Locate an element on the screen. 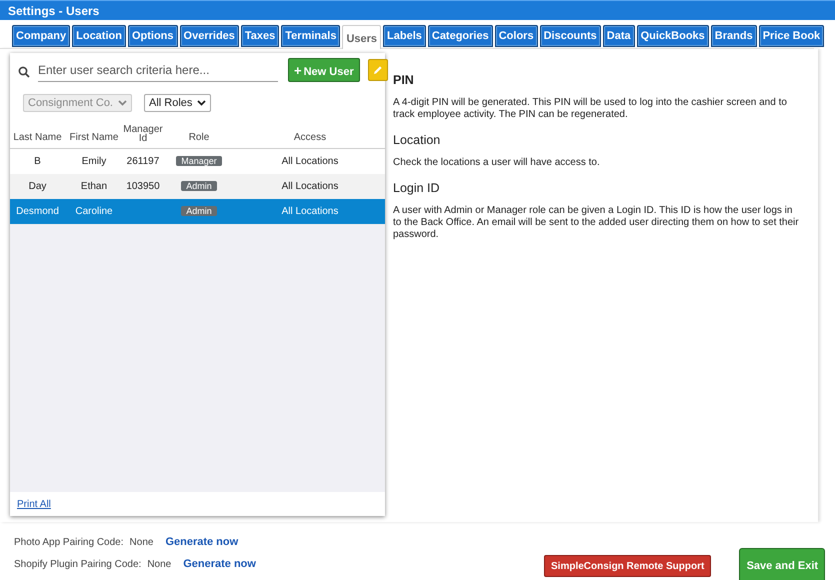 The width and height of the screenshot is (835, 580). section-heading: Login ID is located at coordinates (417, 188).